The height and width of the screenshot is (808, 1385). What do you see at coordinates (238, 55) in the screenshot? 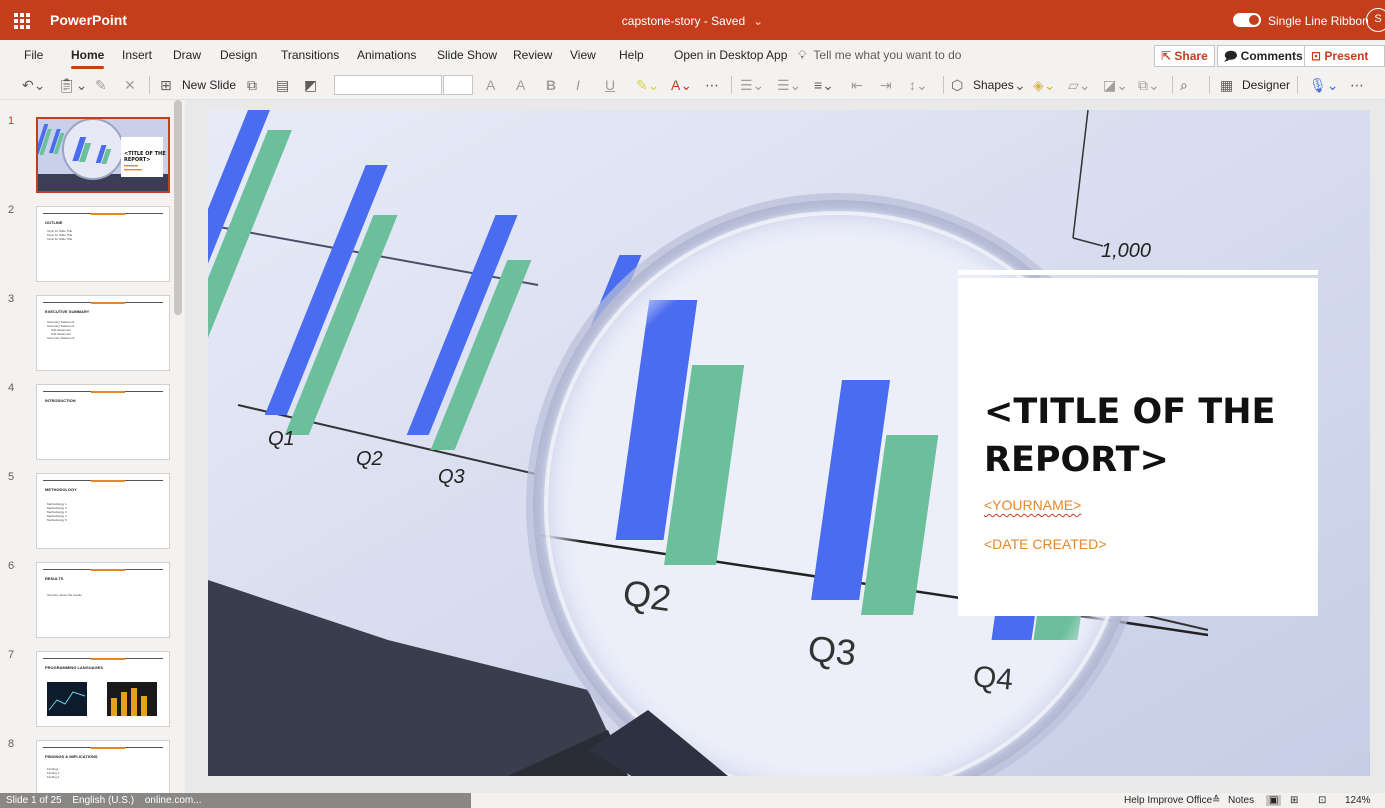
I see `tab-design: Design` at bounding box center [238, 55].